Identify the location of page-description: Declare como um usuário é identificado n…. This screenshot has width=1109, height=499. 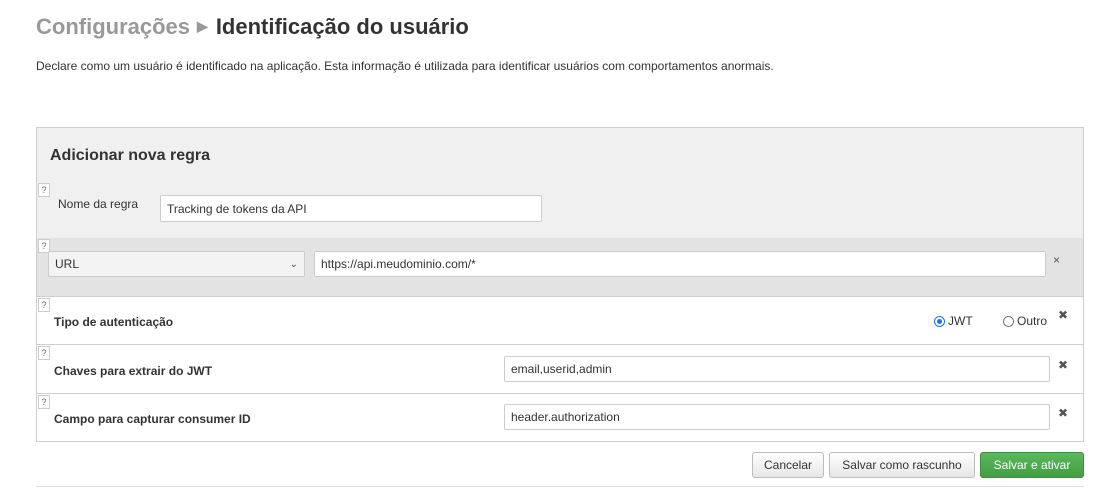
(405, 66).